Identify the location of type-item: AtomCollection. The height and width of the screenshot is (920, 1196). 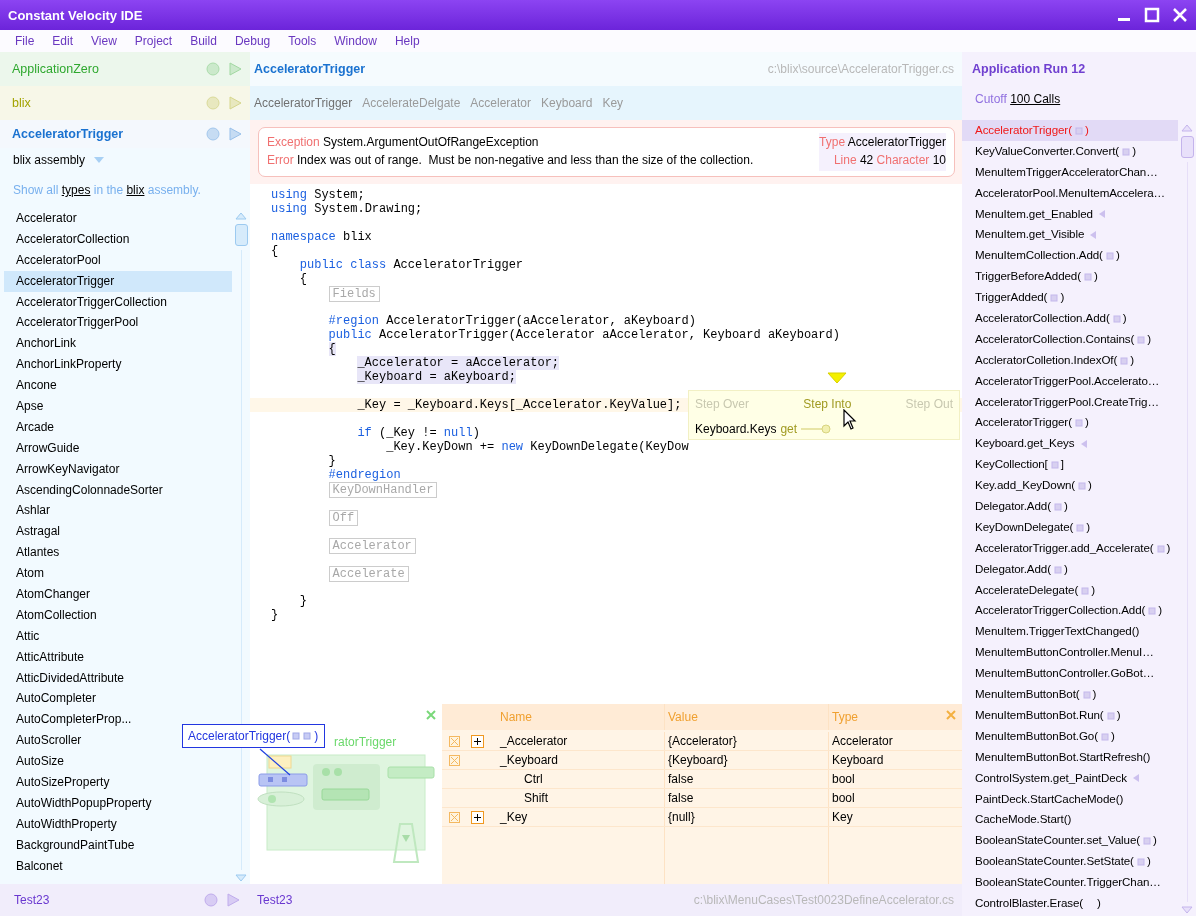
(52, 615).